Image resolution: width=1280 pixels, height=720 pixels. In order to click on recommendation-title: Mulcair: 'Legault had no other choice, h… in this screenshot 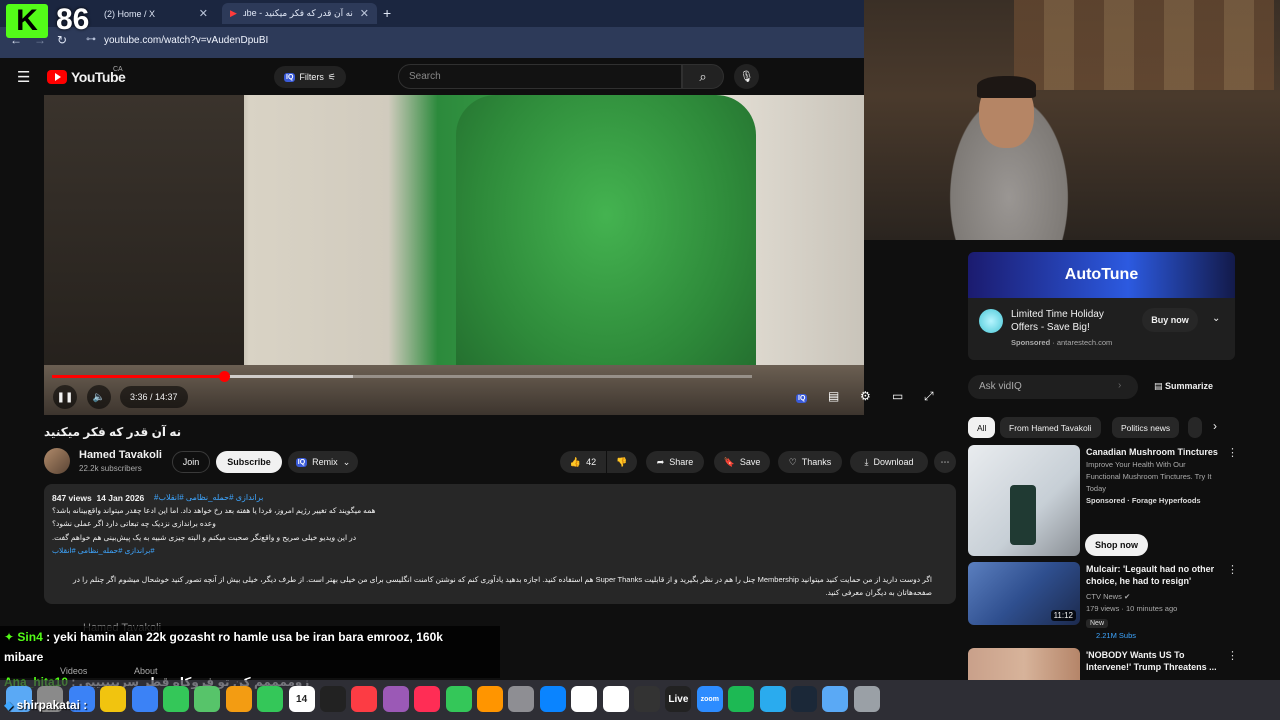, I will do `click(1156, 575)`.